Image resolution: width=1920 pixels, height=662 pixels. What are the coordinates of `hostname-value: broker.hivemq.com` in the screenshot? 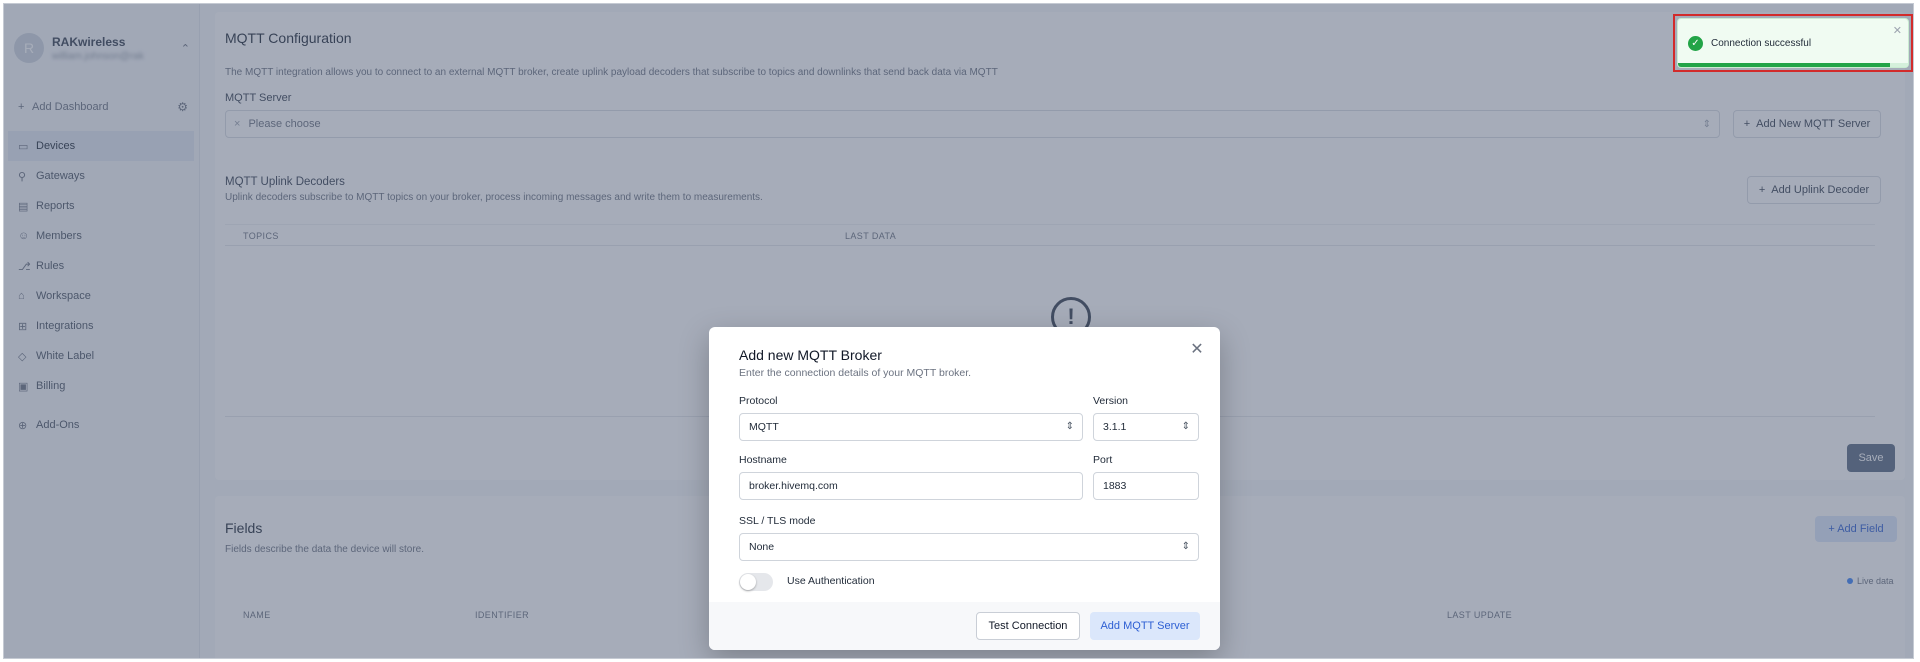 It's located at (793, 486).